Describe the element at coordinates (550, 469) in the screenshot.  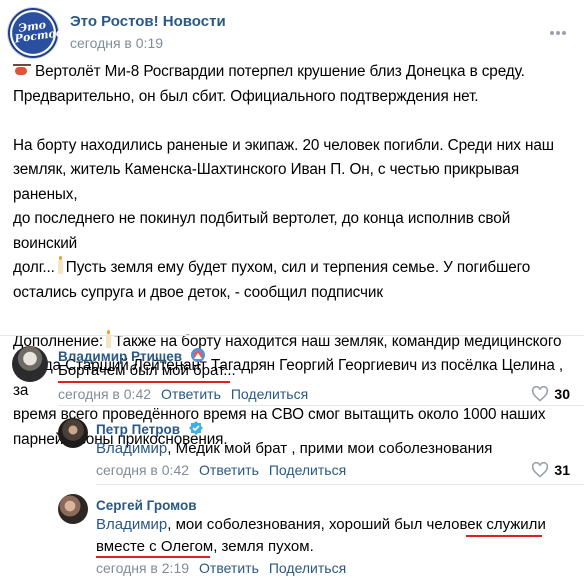
I see `like-button: 31` at that location.